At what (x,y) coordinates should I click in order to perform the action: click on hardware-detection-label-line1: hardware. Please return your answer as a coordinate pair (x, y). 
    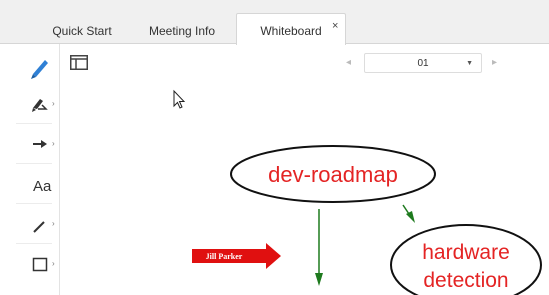
    Looking at the image, I should click on (466, 252).